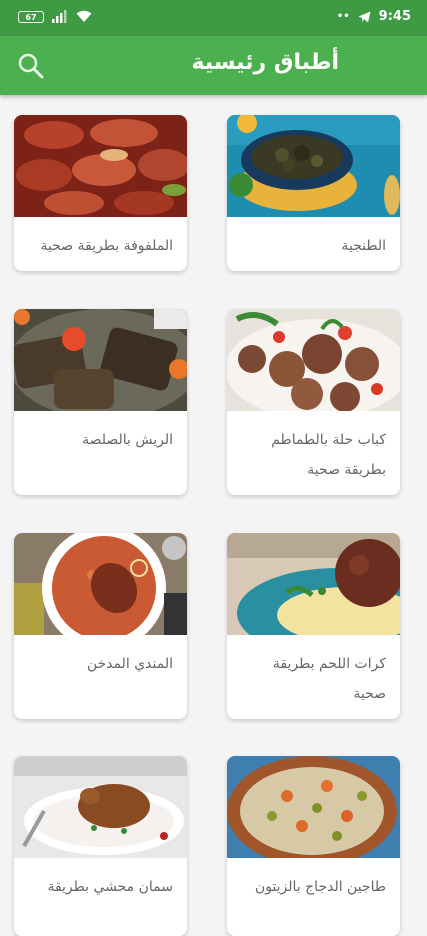 The width and height of the screenshot is (427, 936). Describe the element at coordinates (394, 16) in the screenshot. I see `clock: 9:45` at that location.